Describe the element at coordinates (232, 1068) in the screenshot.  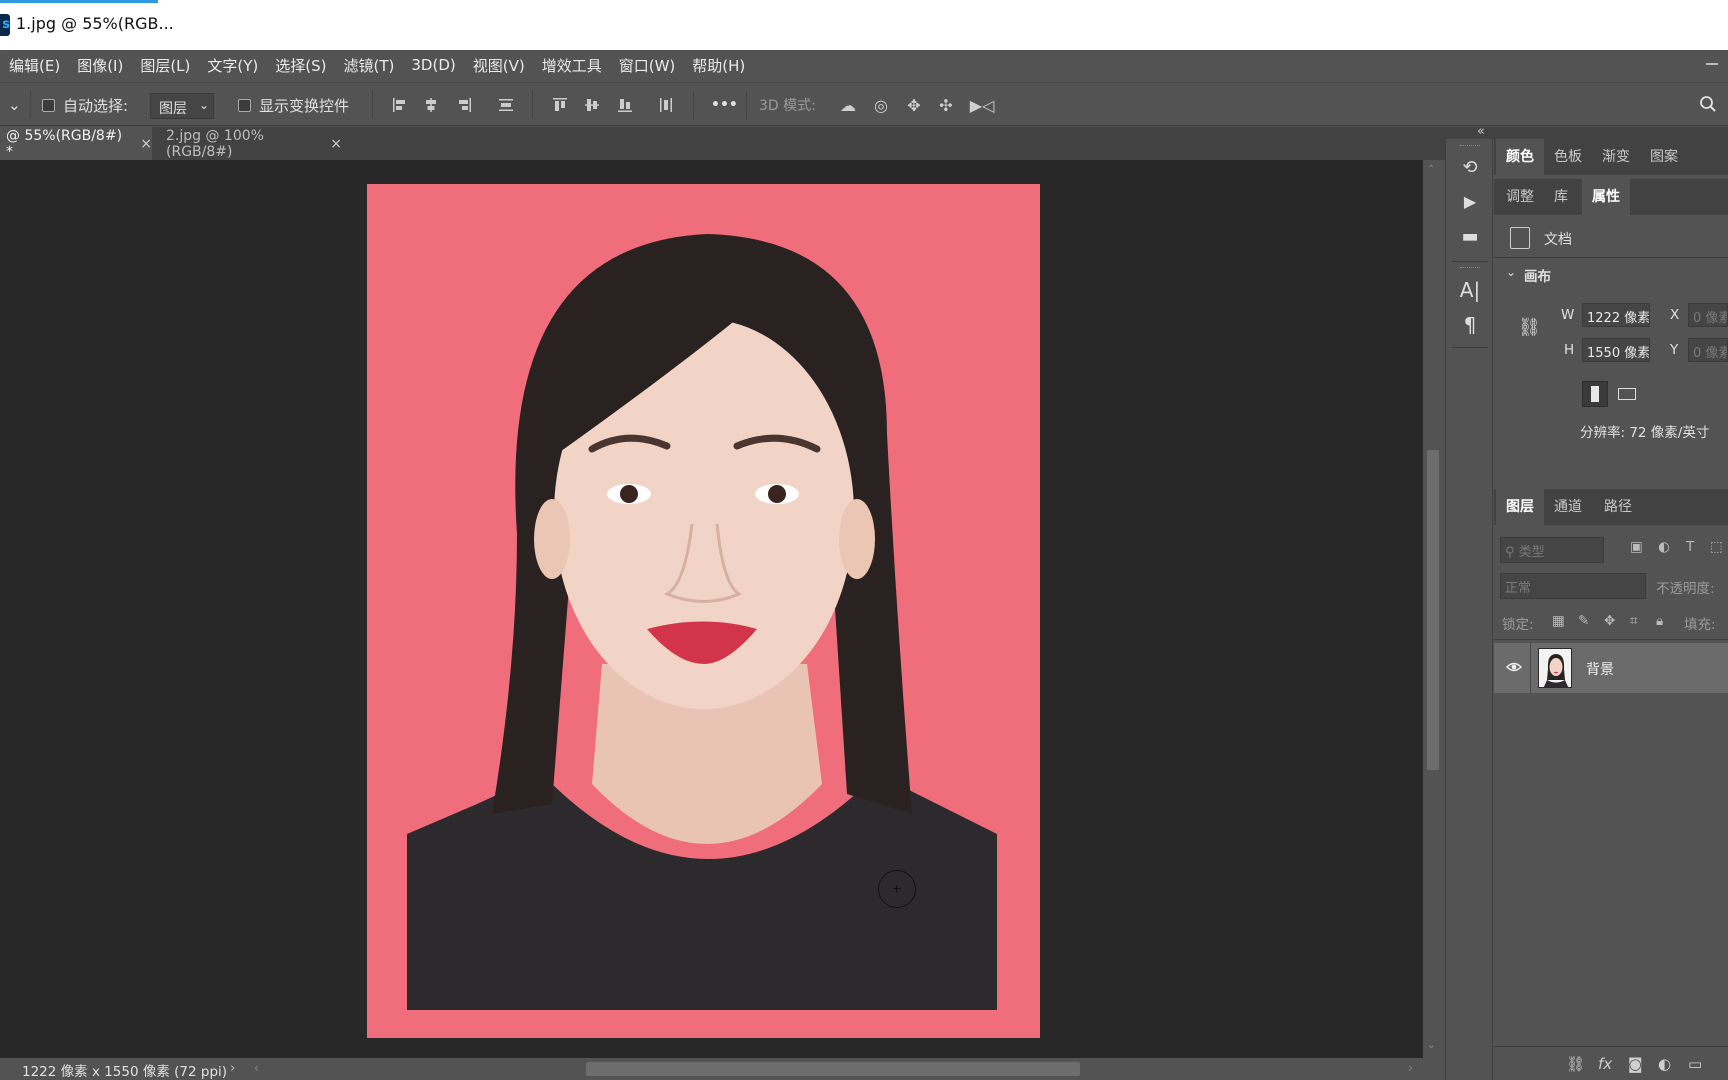
I see `status-menu-arrow-icon: ›` at that location.